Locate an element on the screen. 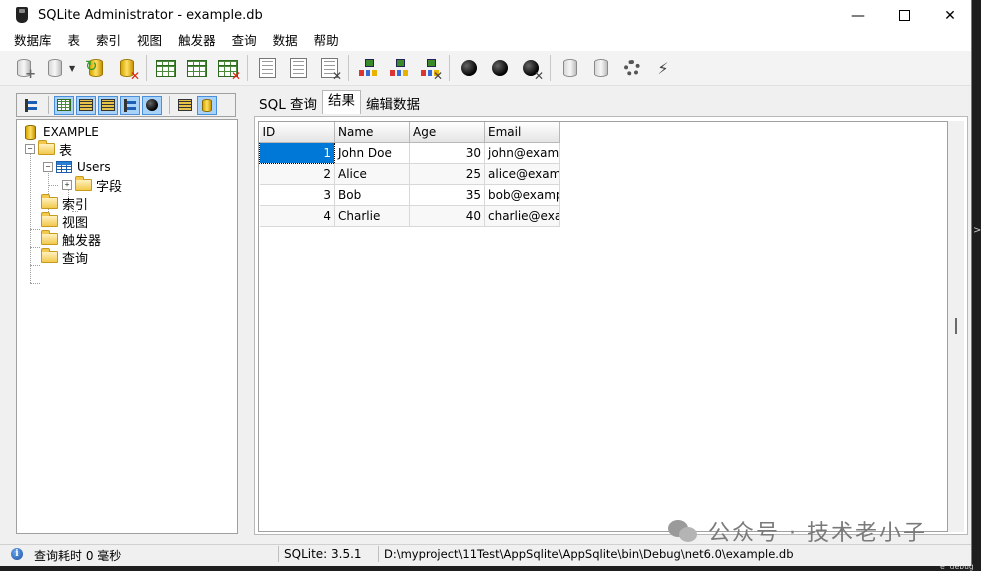 This screenshot has width=981, height=571. create-index-button is located at coordinates (267, 68).